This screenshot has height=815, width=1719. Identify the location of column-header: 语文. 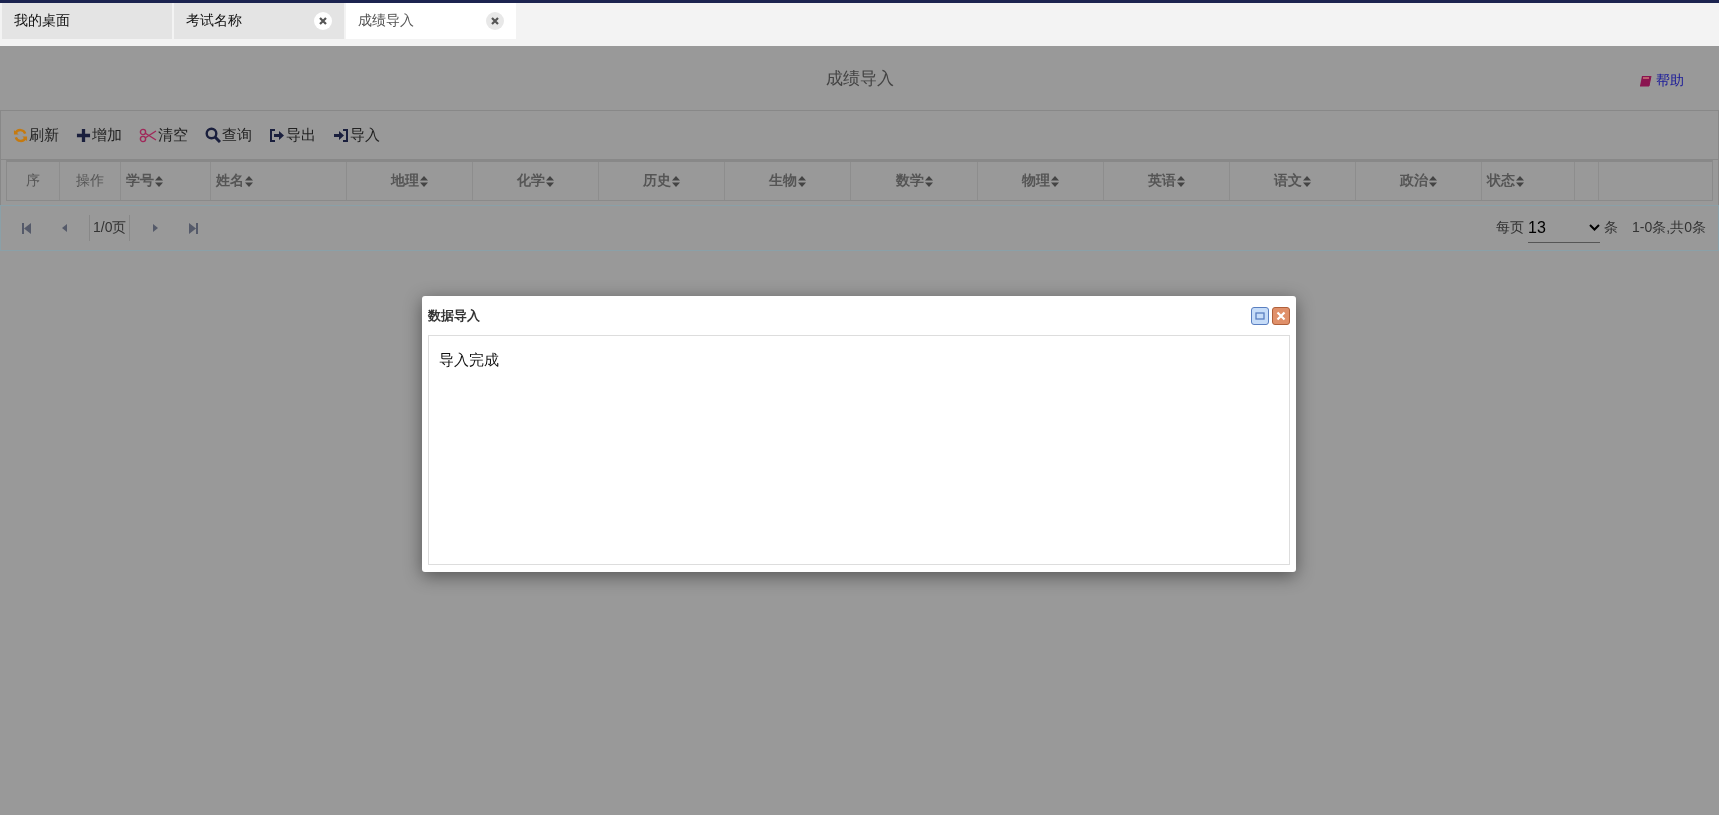
(1292, 181).